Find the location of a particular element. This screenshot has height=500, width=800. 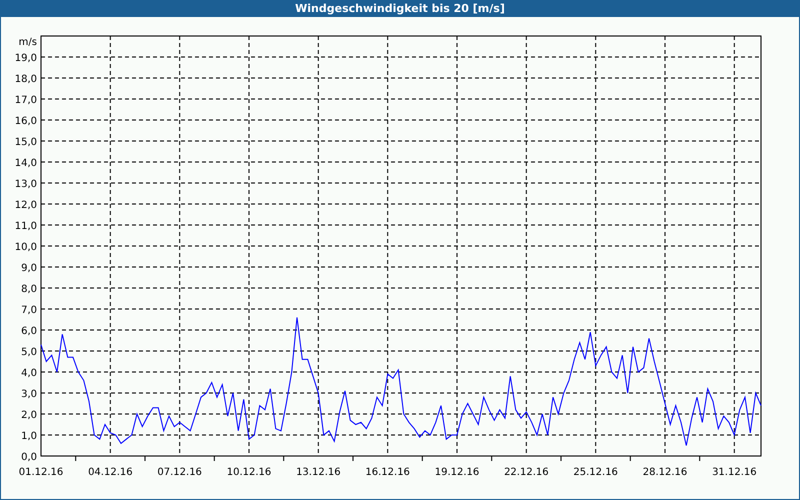

y-tick-label: 10,0 is located at coordinates (25, 247).